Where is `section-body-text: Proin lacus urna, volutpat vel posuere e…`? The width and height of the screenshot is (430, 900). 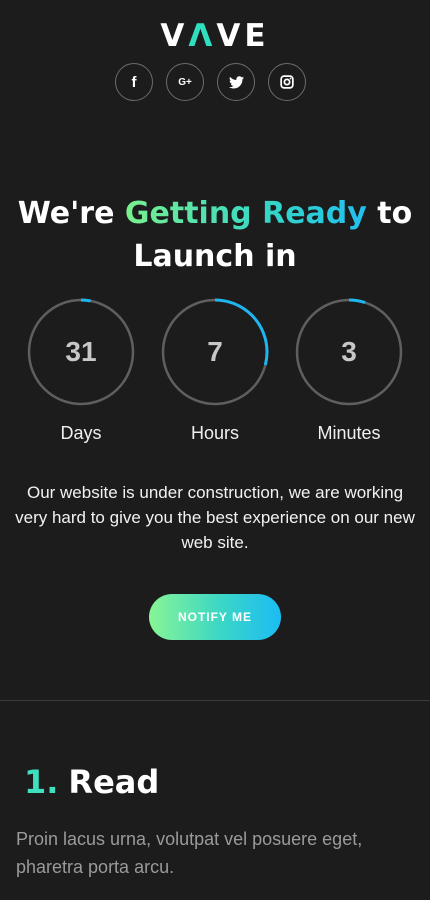
section-body-text: Proin lacus urna, volutpat vel posuere e… is located at coordinates (189, 853).